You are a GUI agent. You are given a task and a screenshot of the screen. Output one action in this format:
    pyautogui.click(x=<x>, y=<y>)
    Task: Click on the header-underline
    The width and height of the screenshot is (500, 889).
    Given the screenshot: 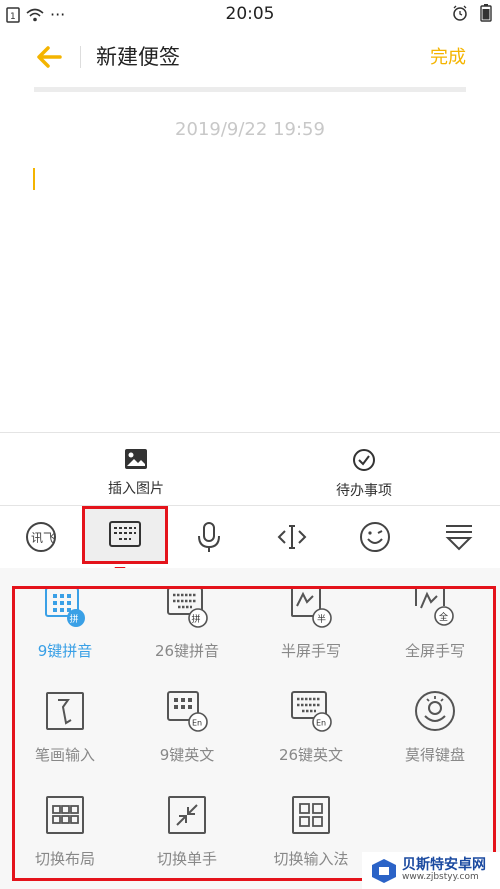 What is the action you would take?
    pyautogui.click(x=250, y=89)
    